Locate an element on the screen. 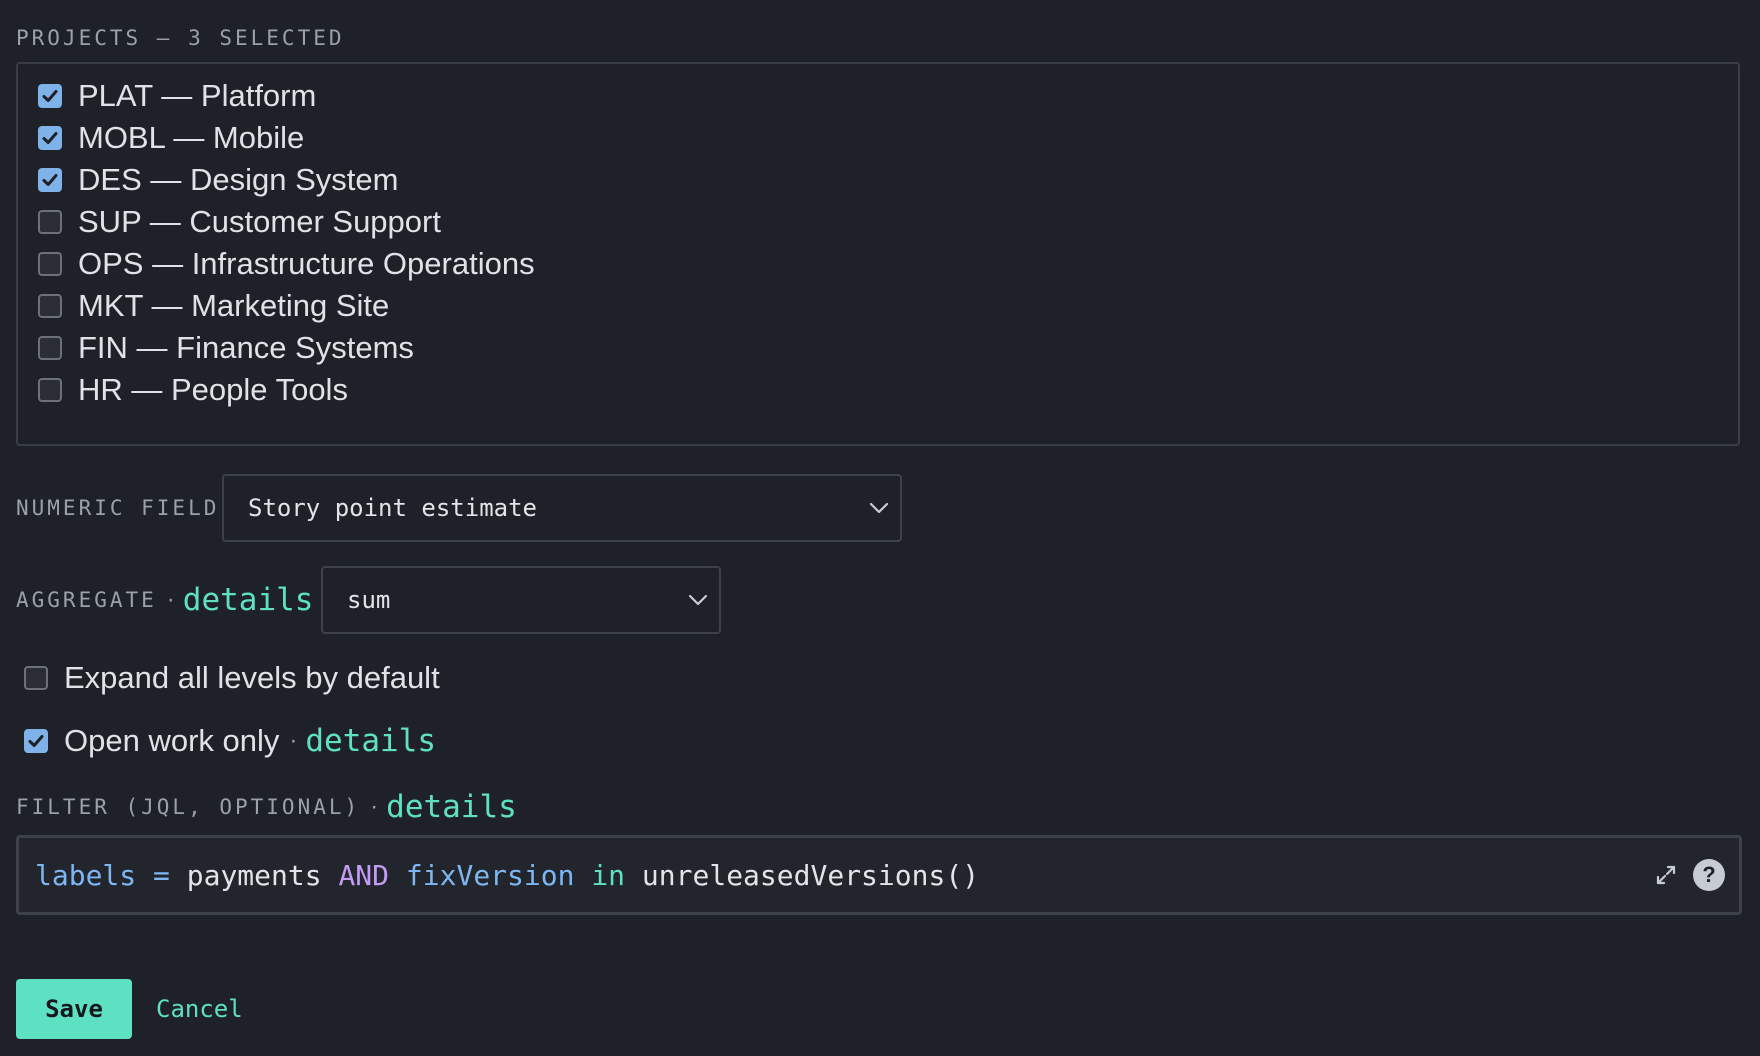 The image size is (1760, 1056). project-checkbox-mobl is located at coordinates (50, 138).